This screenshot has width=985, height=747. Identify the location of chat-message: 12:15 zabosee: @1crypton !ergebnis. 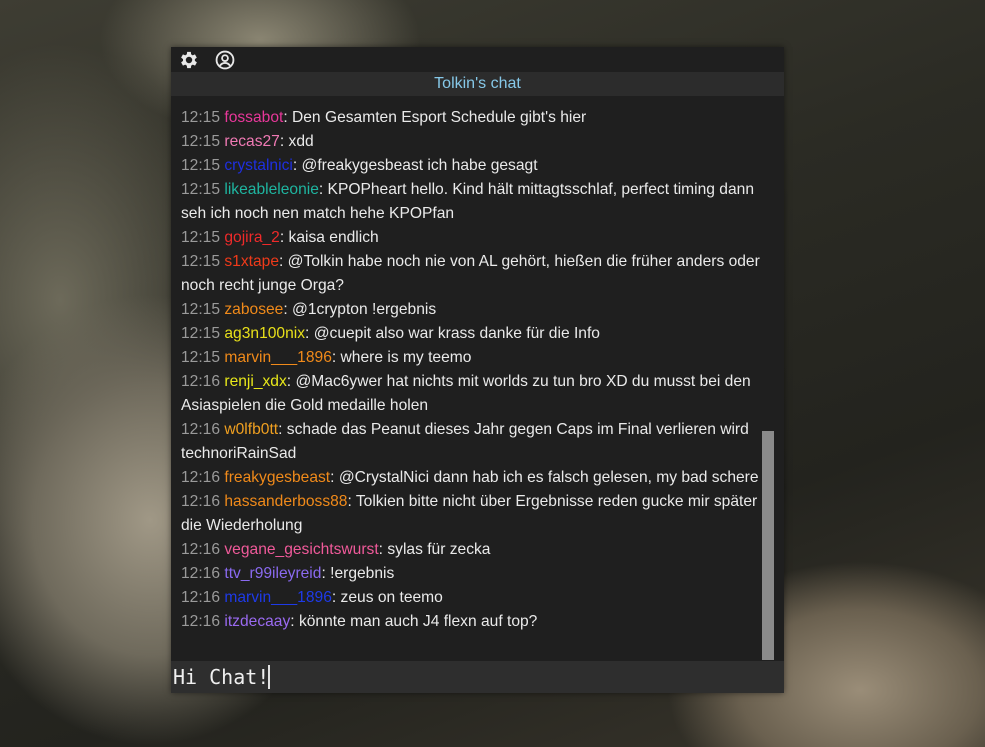
(473, 310).